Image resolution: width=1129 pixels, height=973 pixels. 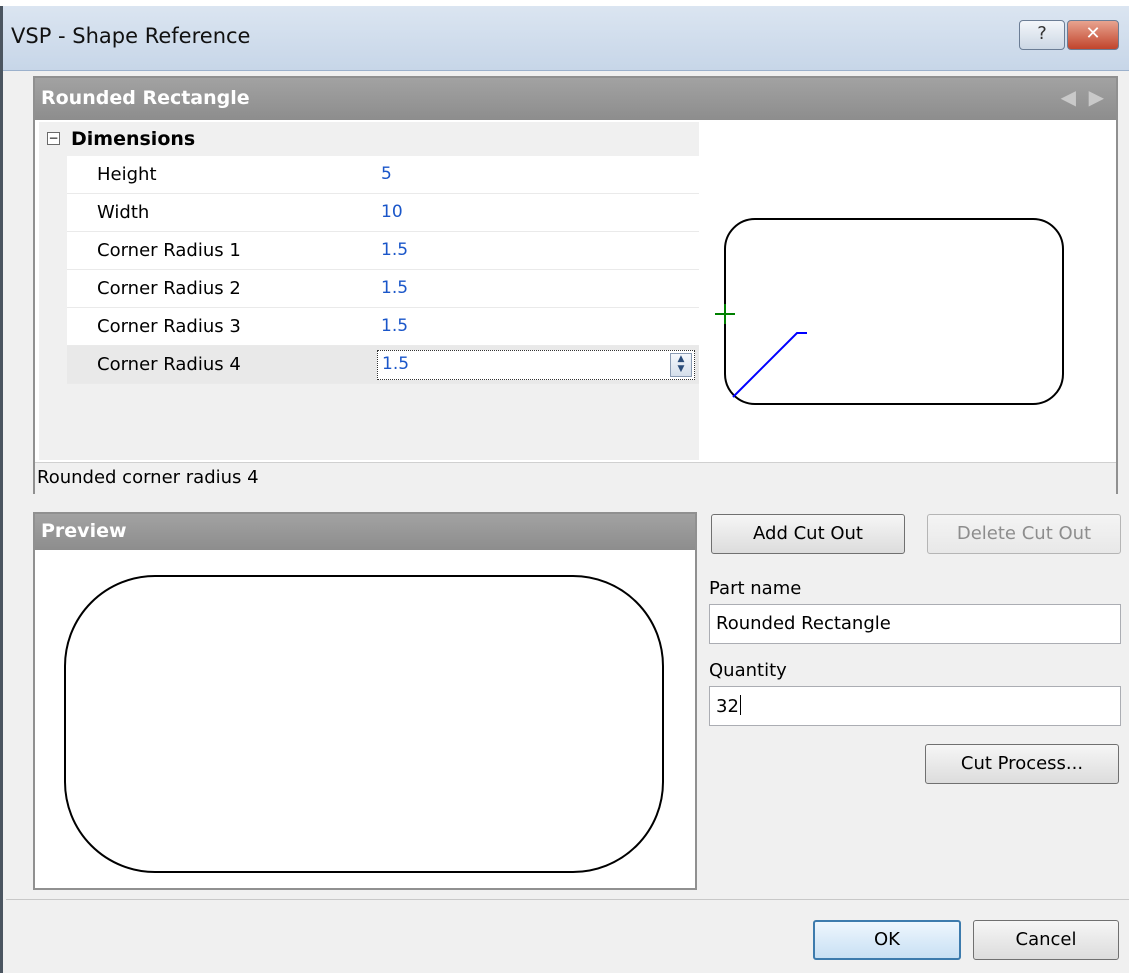 I want to click on property-value: 5, so click(x=386, y=174).